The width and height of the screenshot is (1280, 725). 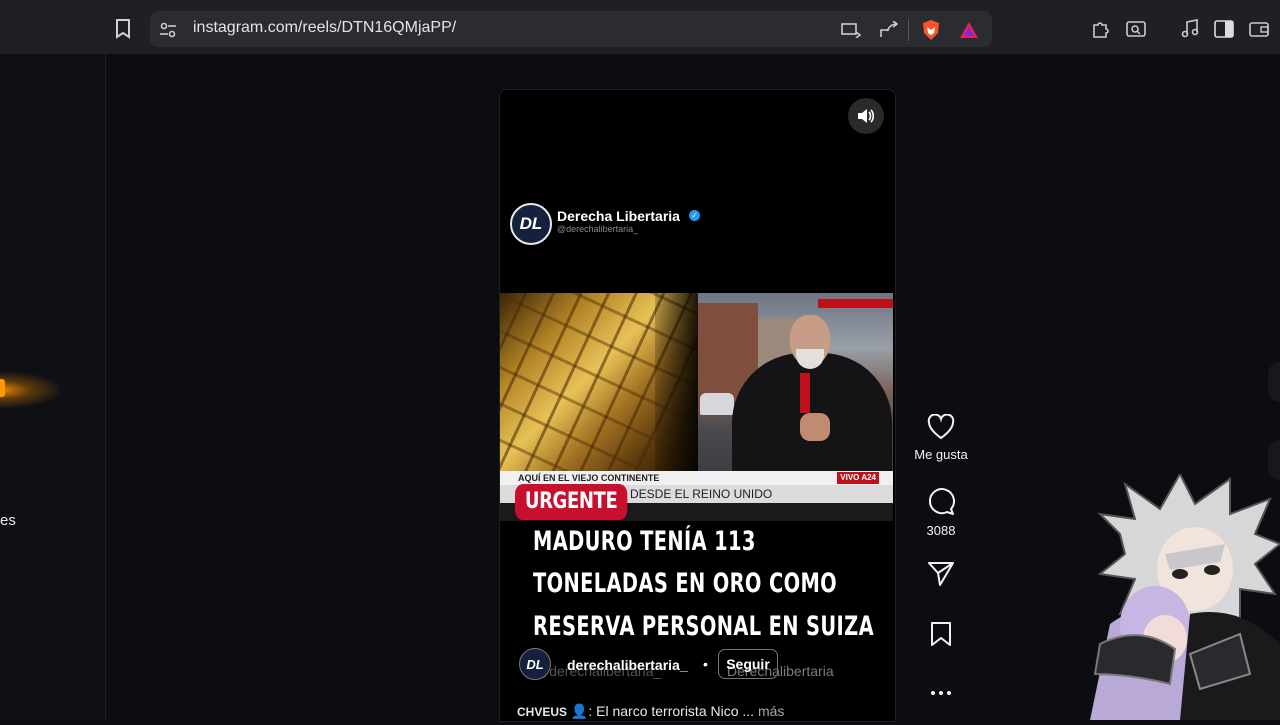 I want to click on share-action, so click(x=941, y=576).